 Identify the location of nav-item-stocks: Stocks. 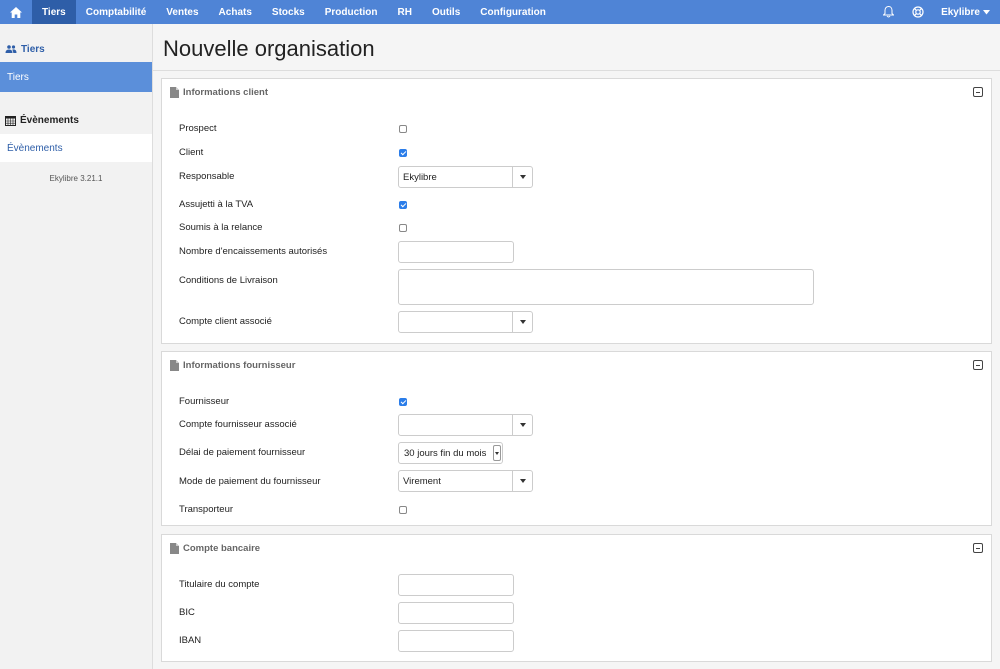
(288, 12).